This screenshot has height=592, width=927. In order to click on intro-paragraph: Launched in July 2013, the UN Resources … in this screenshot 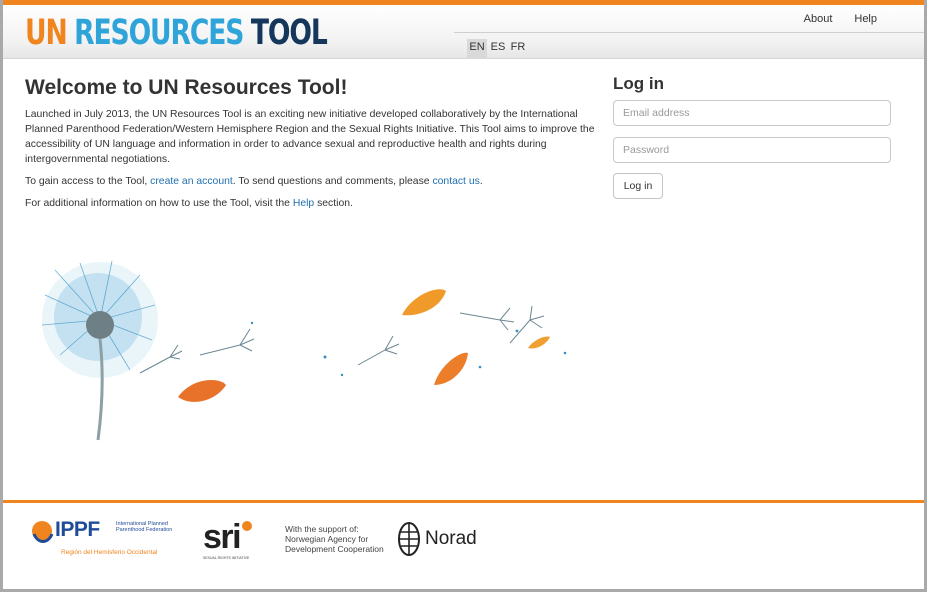, I will do `click(310, 137)`.